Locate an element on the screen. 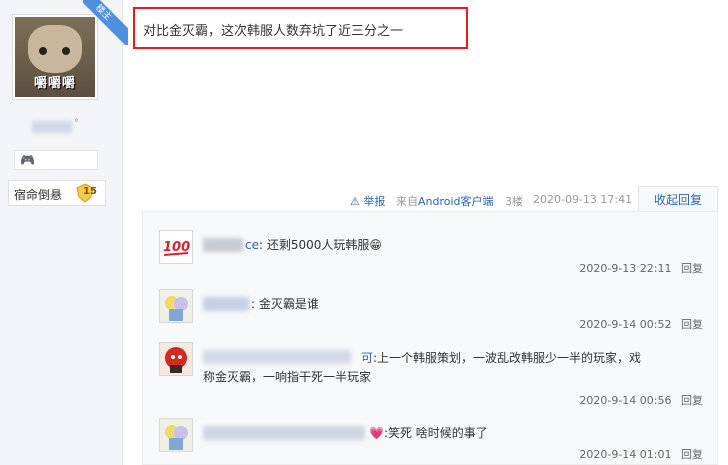 This screenshot has height=465, width=728. reply-time: 2020-9-14 00:56 is located at coordinates (625, 400).